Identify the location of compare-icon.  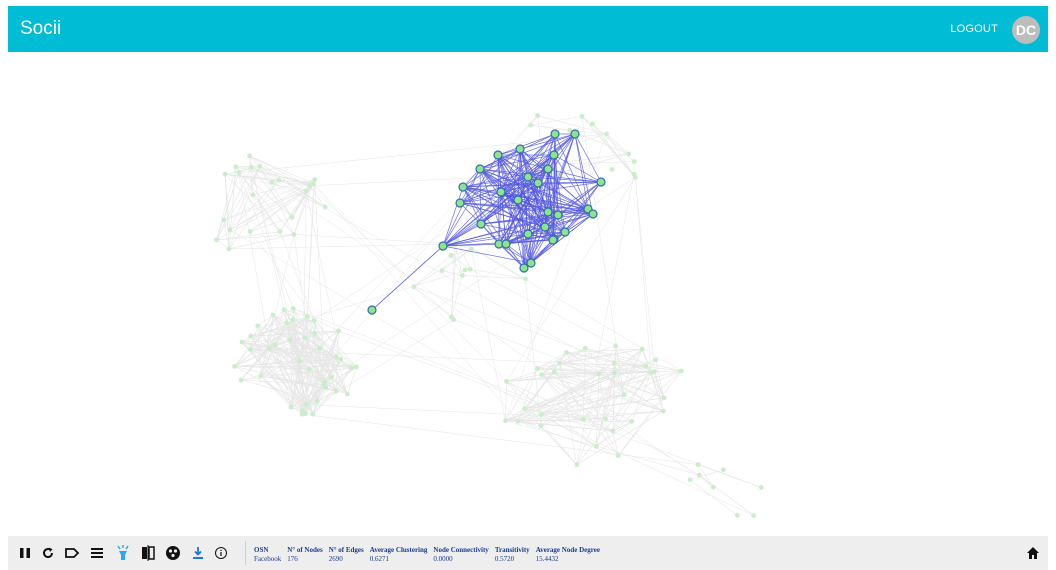
(148, 553).